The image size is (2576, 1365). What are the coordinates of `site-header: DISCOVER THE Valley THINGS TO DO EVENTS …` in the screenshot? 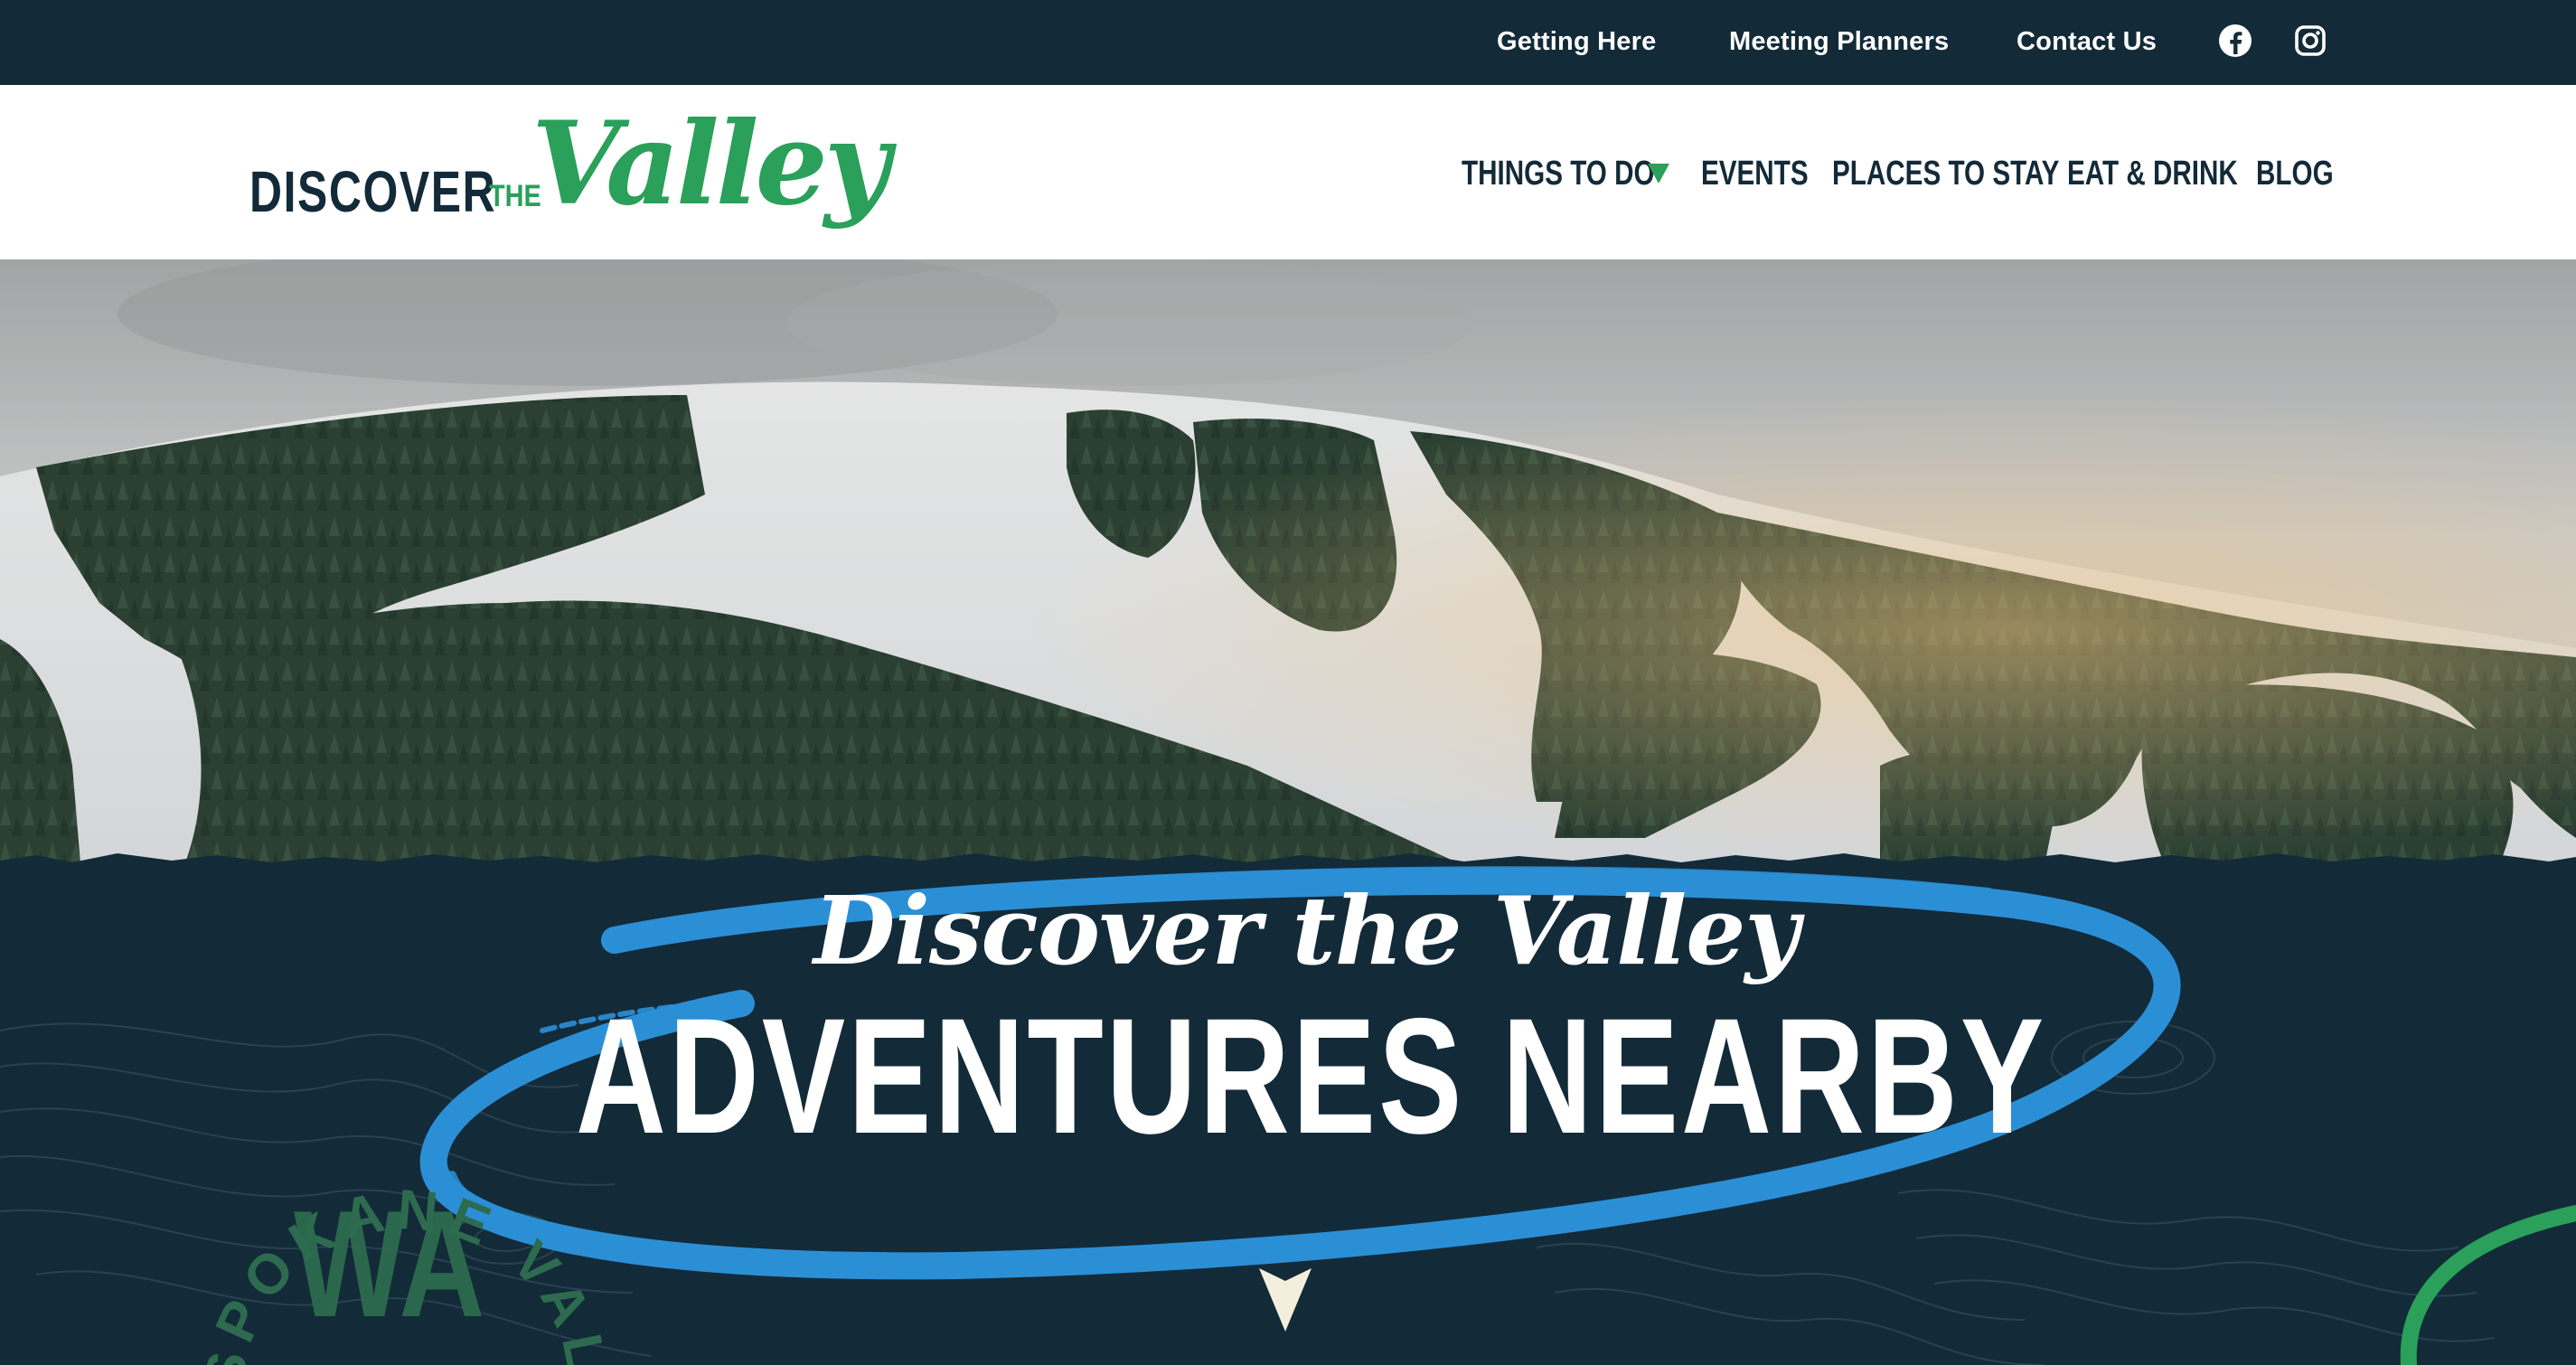 It's located at (1288, 172).